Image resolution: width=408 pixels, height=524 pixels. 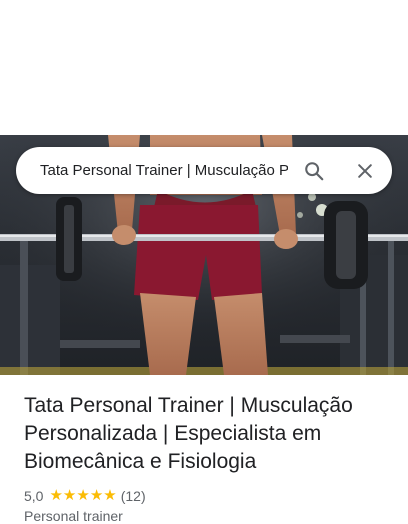 I want to click on rating-value: 5,0, so click(x=34, y=496).